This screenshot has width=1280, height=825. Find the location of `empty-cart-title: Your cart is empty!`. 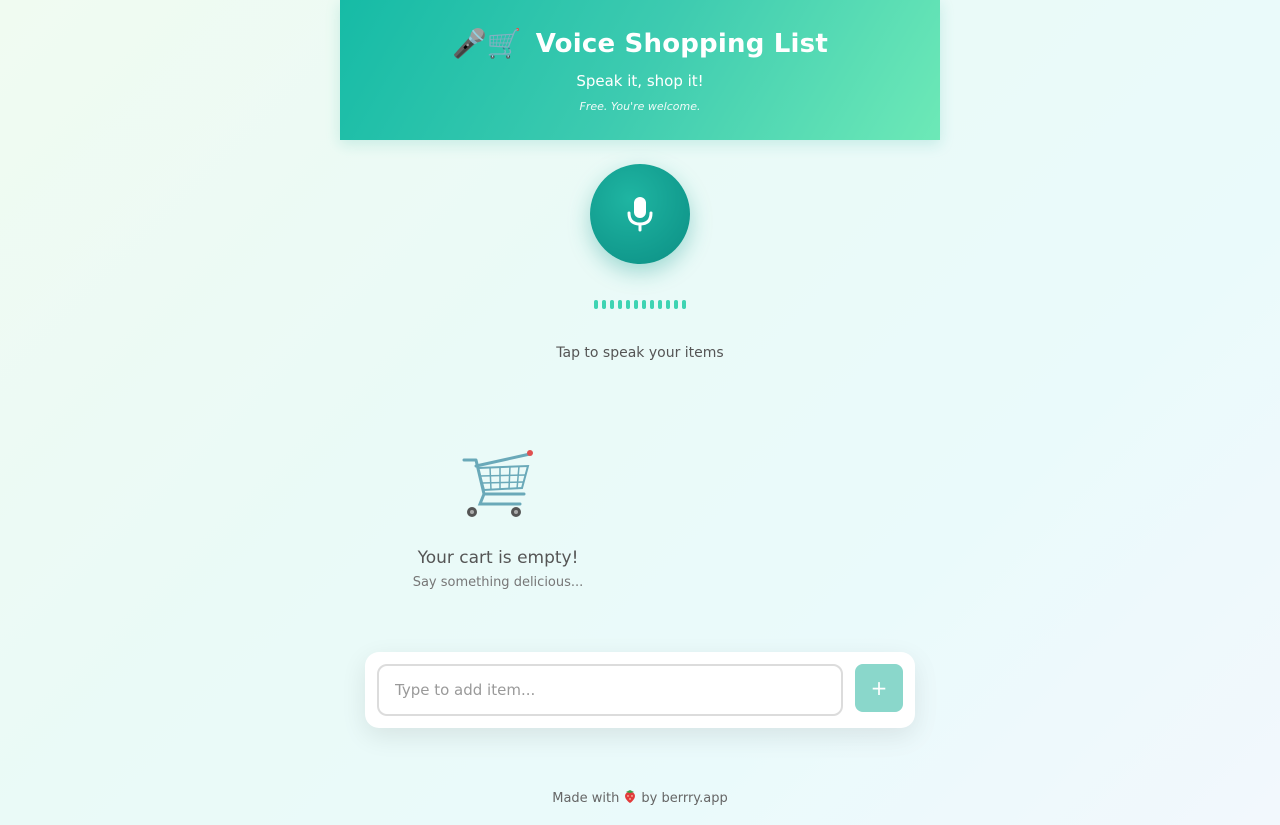

empty-cart-title: Your cart is empty! is located at coordinates (498, 558).